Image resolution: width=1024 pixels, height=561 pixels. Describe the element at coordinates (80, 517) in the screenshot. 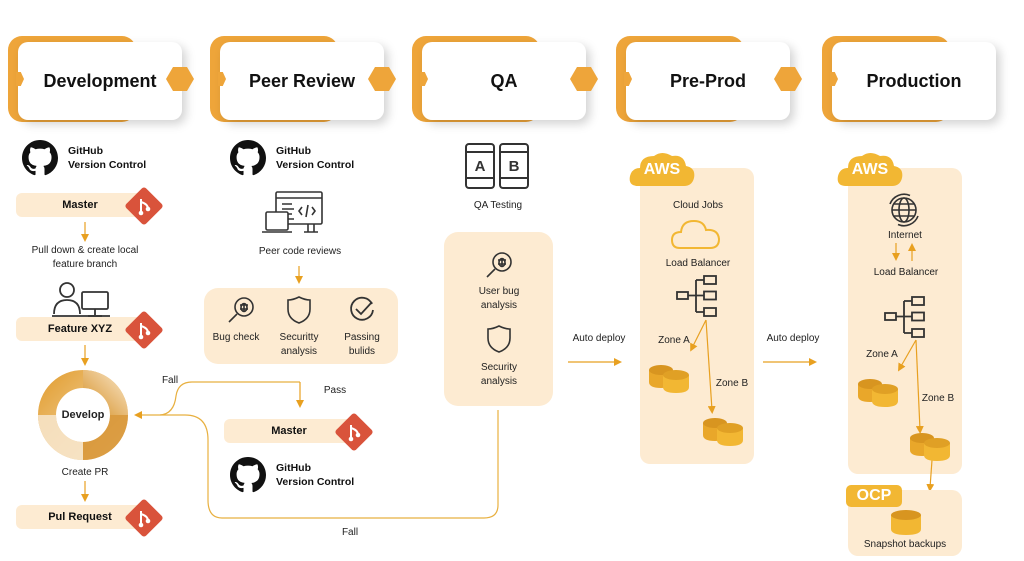

I see `branch-label: Pul Request` at that location.